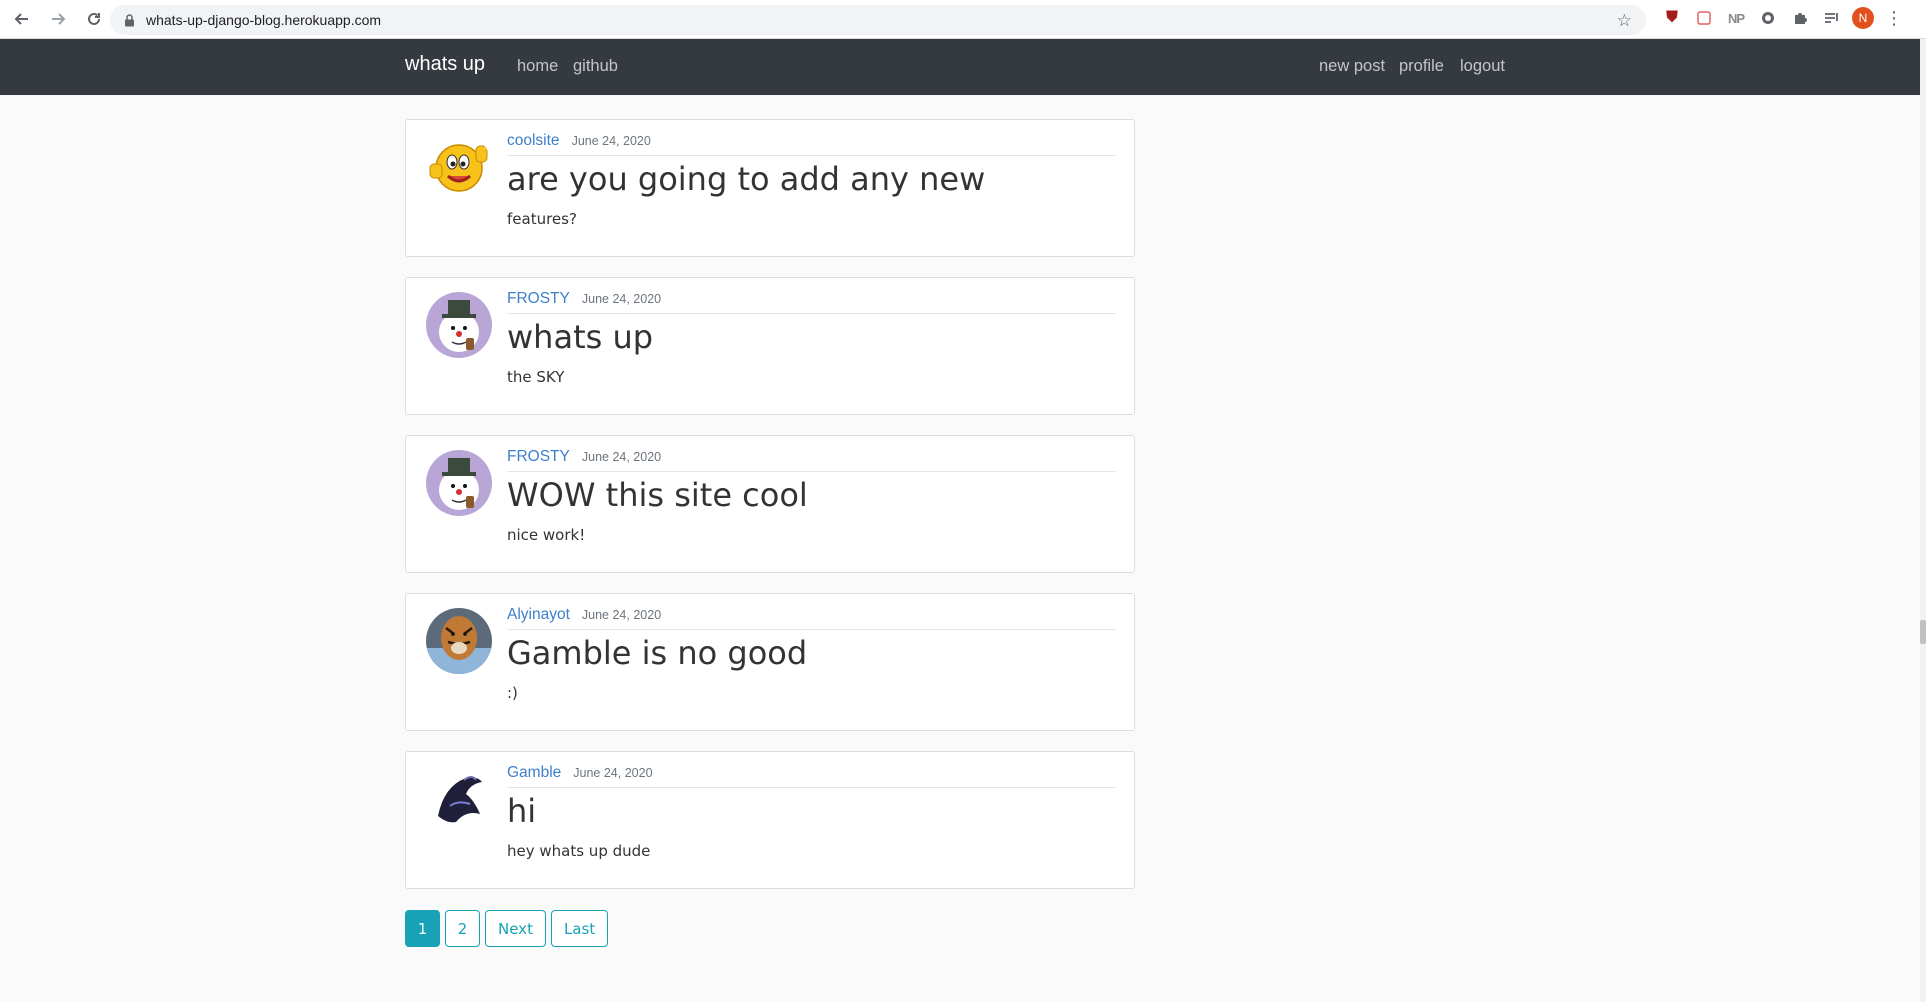 The height and width of the screenshot is (1002, 1926). What do you see at coordinates (534, 773) in the screenshot?
I see `post-author-link: Gamble` at bounding box center [534, 773].